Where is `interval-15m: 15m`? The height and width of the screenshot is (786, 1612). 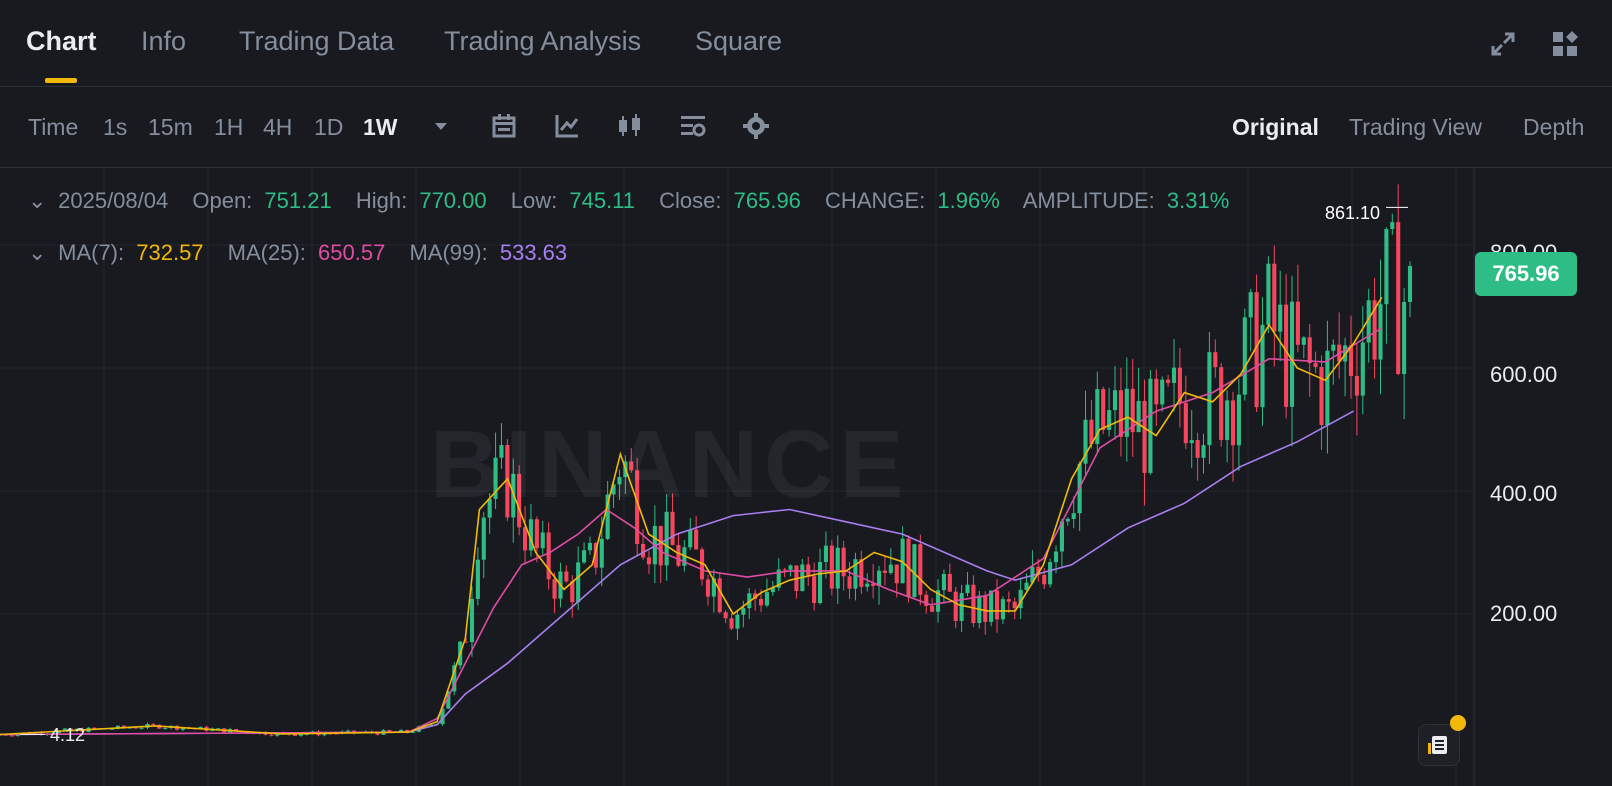
interval-15m: 15m is located at coordinates (170, 127).